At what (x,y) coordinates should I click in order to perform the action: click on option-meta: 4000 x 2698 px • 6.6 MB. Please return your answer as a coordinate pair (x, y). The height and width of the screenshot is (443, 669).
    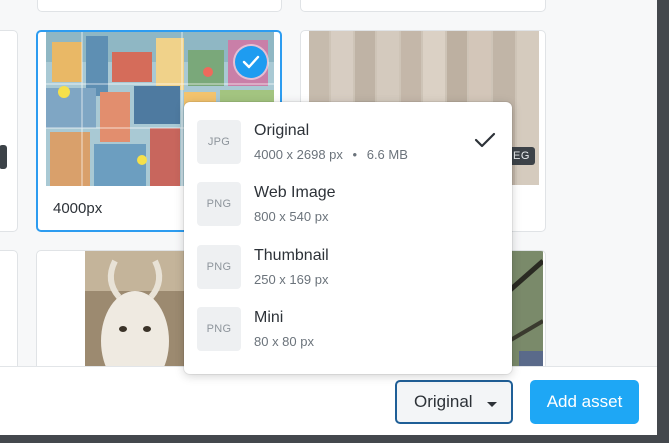
    Looking at the image, I should click on (331, 154).